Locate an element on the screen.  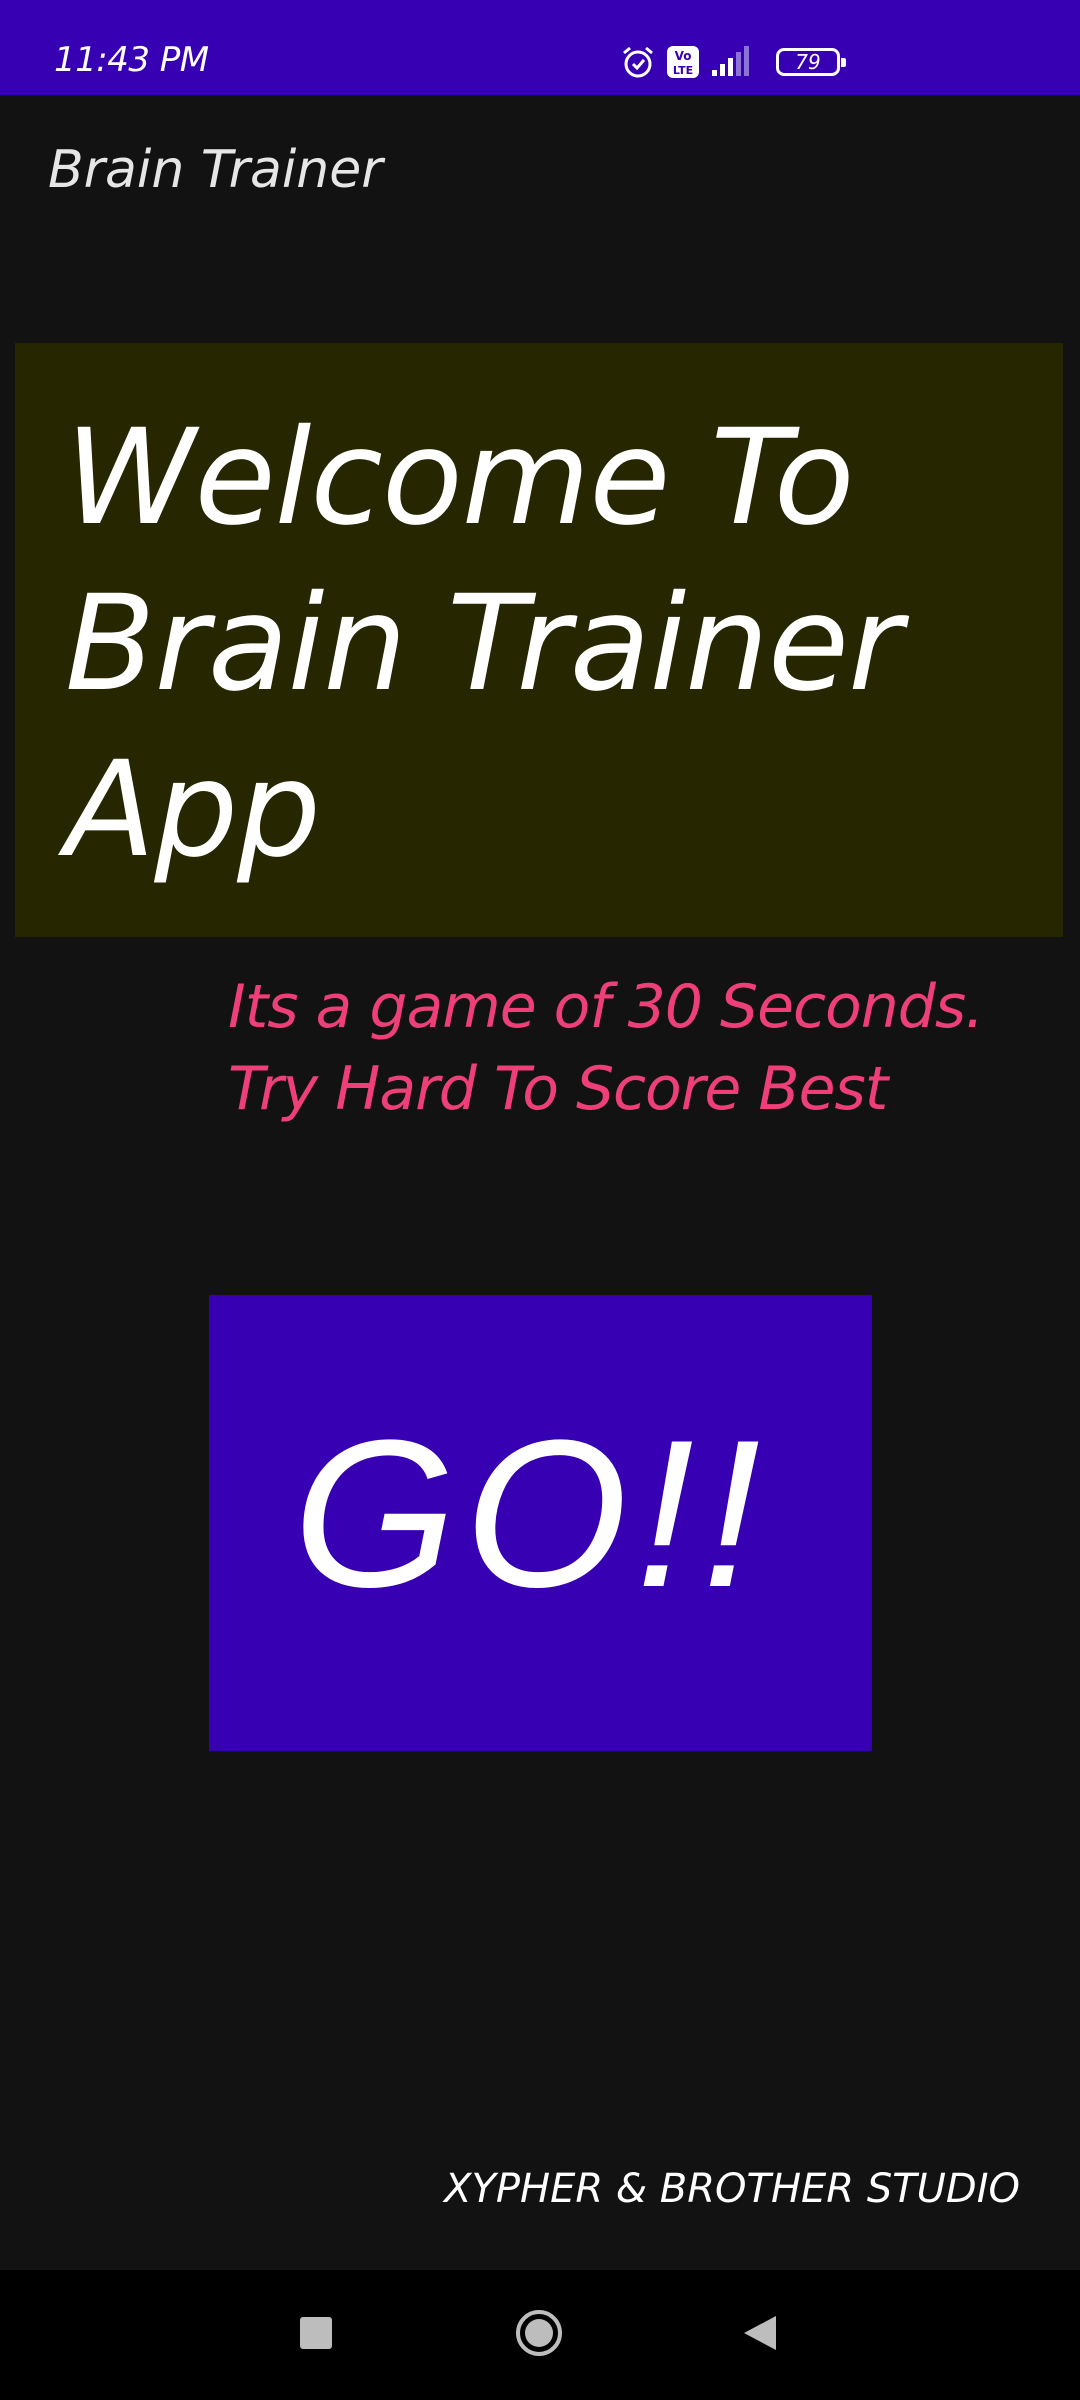
app-title: Brain Trainer is located at coordinates (215, 170).